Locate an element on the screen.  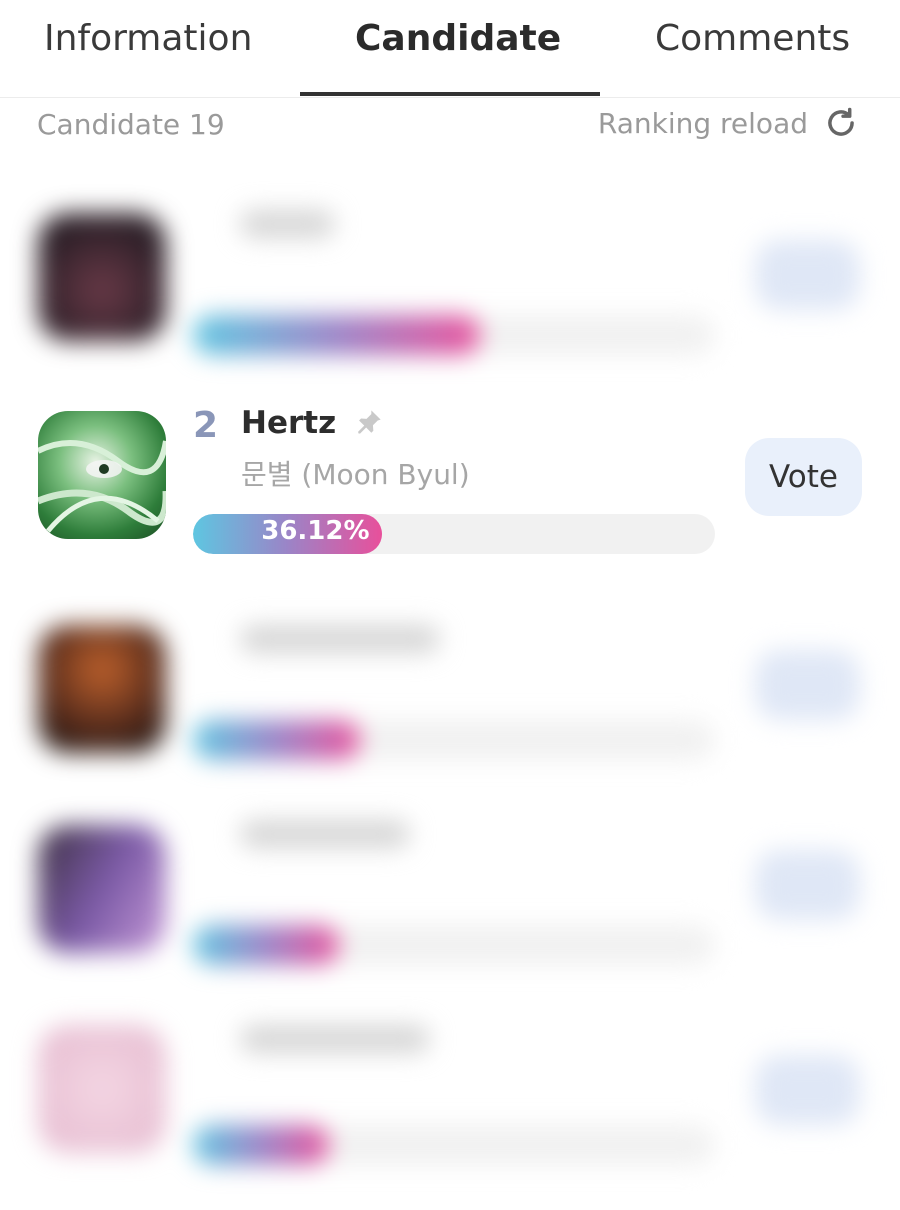
ranking-reload-button: Ranking reload is located at coordinates (729, 123).